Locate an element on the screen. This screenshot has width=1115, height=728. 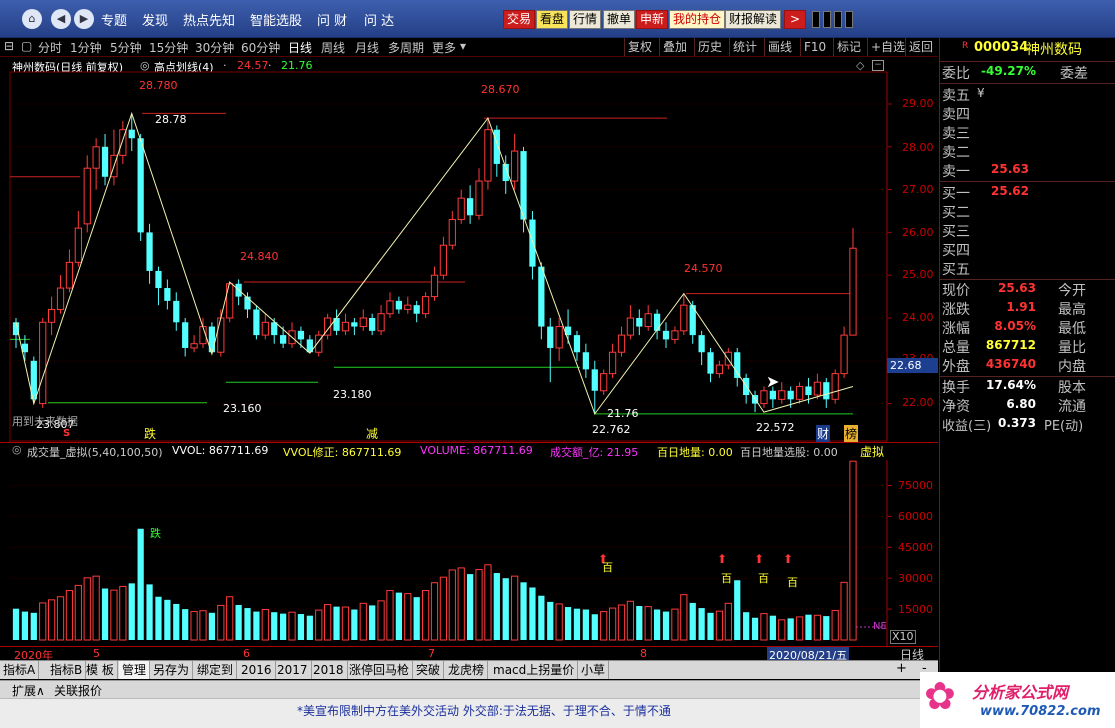
f10-button: F10 is located at coordinates (813, 47).